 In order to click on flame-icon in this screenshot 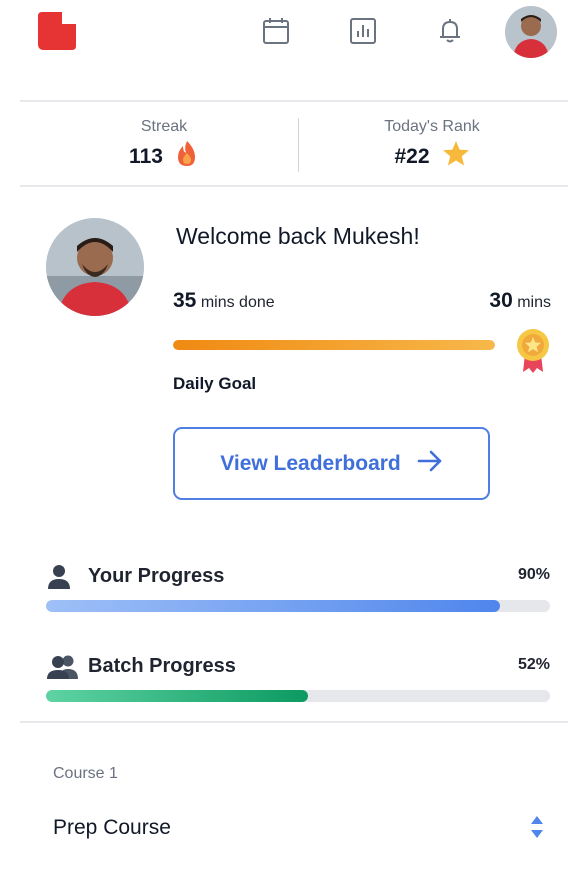, I will do `click(187, 157)`.